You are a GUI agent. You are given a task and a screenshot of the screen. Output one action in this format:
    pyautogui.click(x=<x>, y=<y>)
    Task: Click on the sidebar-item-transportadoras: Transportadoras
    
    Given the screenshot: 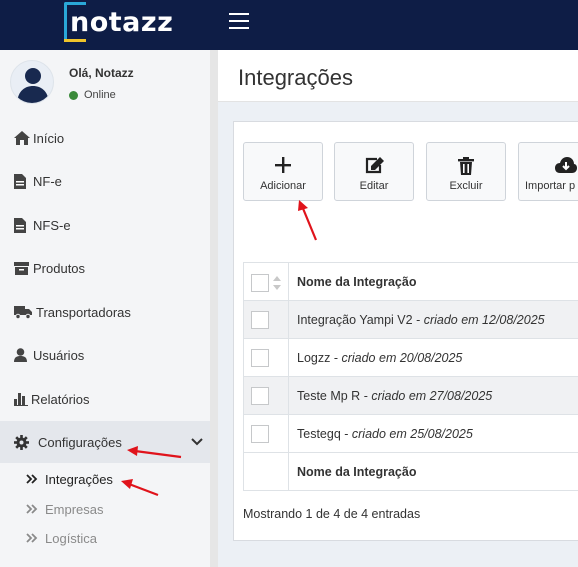 What is the action you would take?
    pyautogui.click(x=105, y=312)
    